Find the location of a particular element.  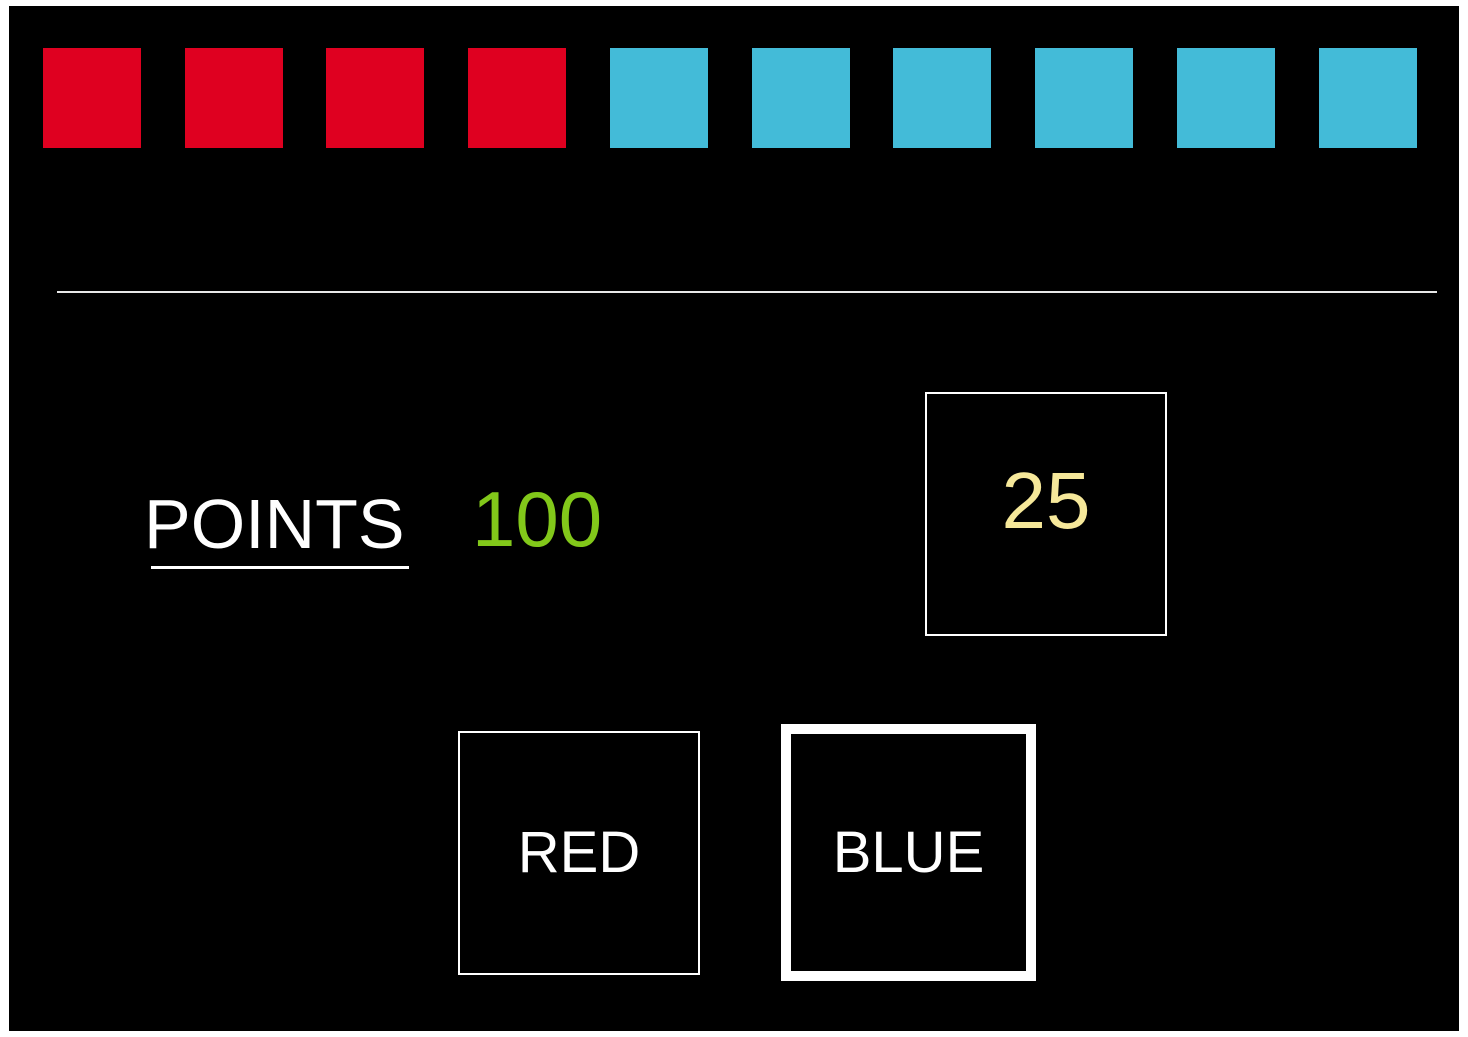

points-value: 100 is located at coordinates (537, 519).